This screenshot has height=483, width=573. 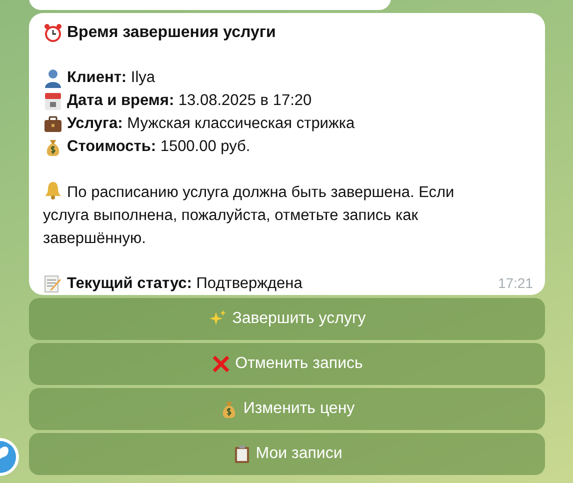 I want to click on detail-text: Услуга: Мужская классическая стрижка, so click(x=211, y=123).